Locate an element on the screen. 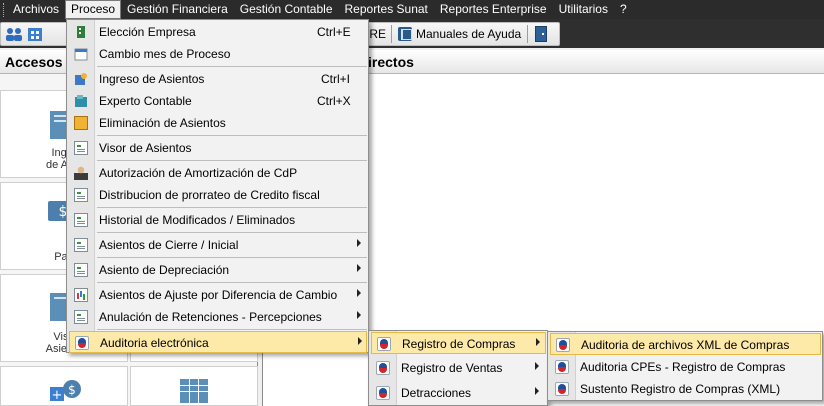  menu-item-eleccion-empresa: Elección Empresa Ctrl+E is located at coordinates (218, 32).